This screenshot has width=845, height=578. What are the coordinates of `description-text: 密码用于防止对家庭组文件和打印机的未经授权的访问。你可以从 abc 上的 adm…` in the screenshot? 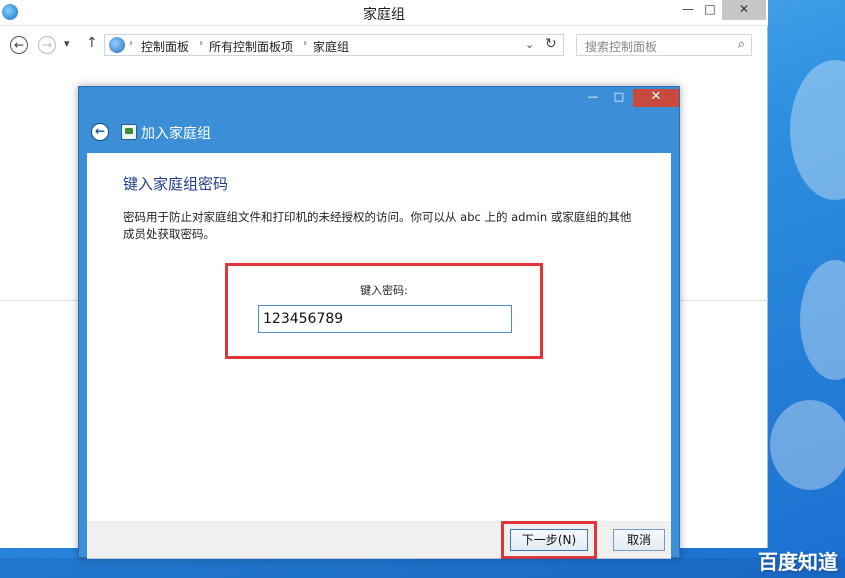 It's located at (377, 225).